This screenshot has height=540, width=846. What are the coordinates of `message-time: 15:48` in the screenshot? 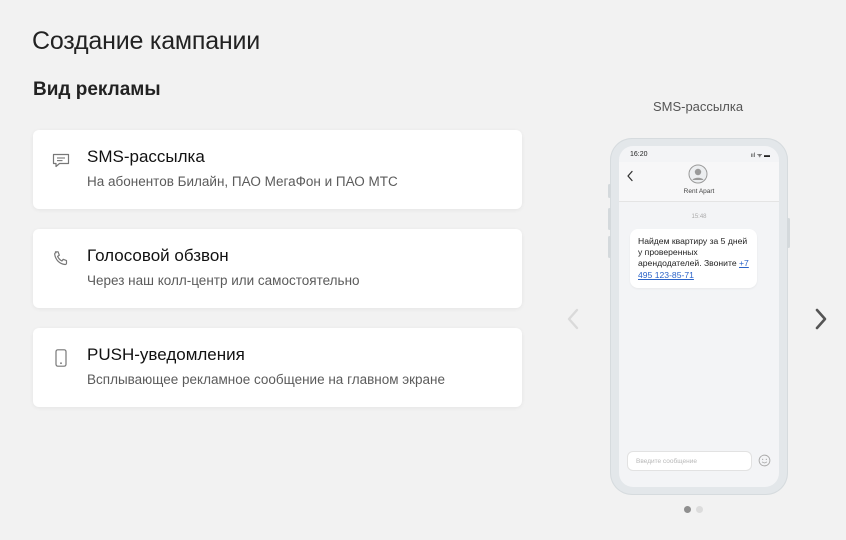 It's located at (699, 217).